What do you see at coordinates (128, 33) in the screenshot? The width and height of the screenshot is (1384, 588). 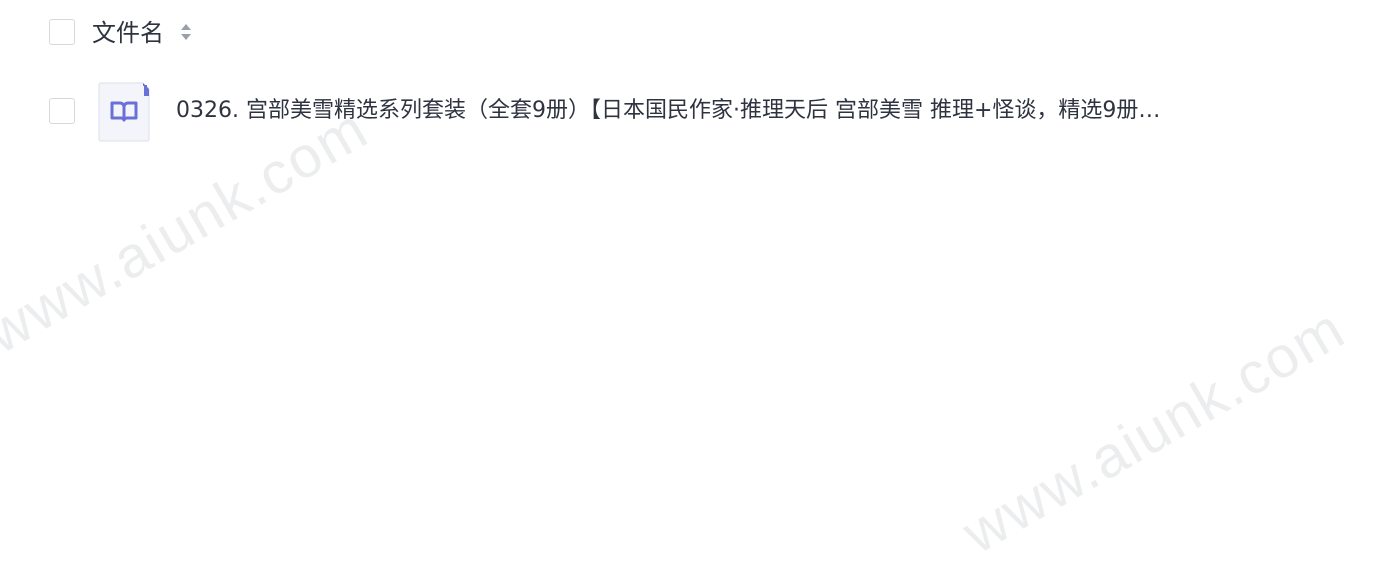 I see `column-header-filename: 文件名` at bounding box center [128, 33].